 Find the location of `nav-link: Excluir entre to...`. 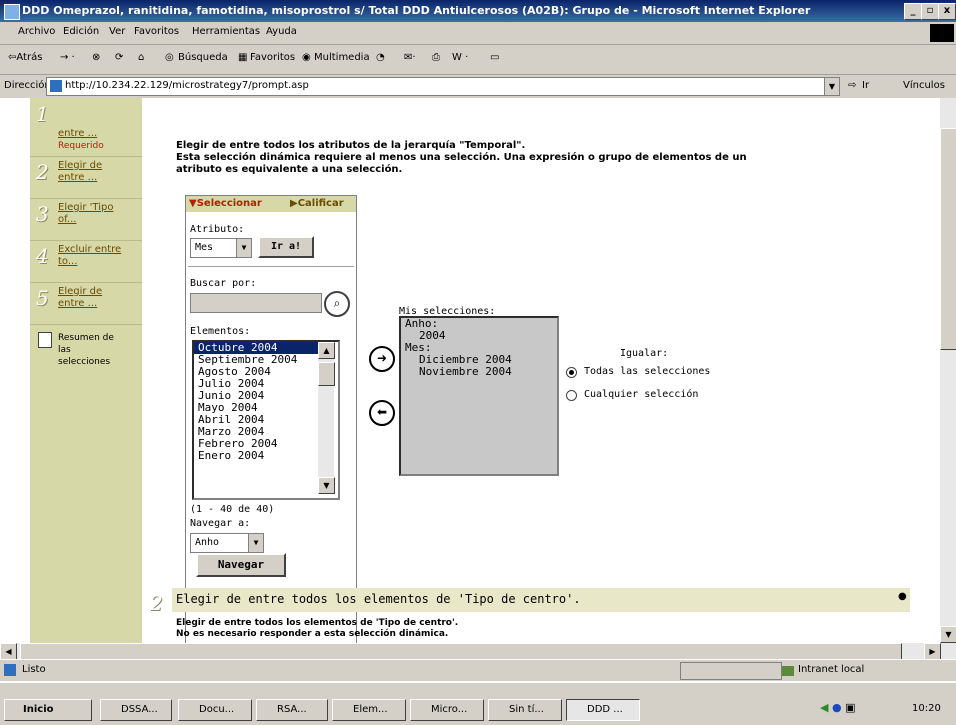

nav-link: Excluir entre to... is located at coordinates (91, 256).